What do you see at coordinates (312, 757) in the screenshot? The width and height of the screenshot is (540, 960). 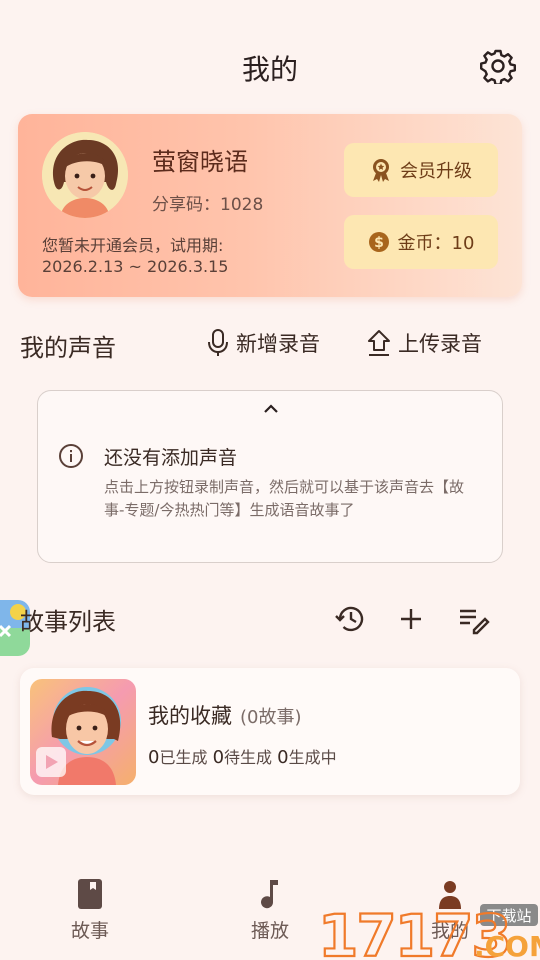 I see `generating-label: 生成中` at bounding box center [312, 757].